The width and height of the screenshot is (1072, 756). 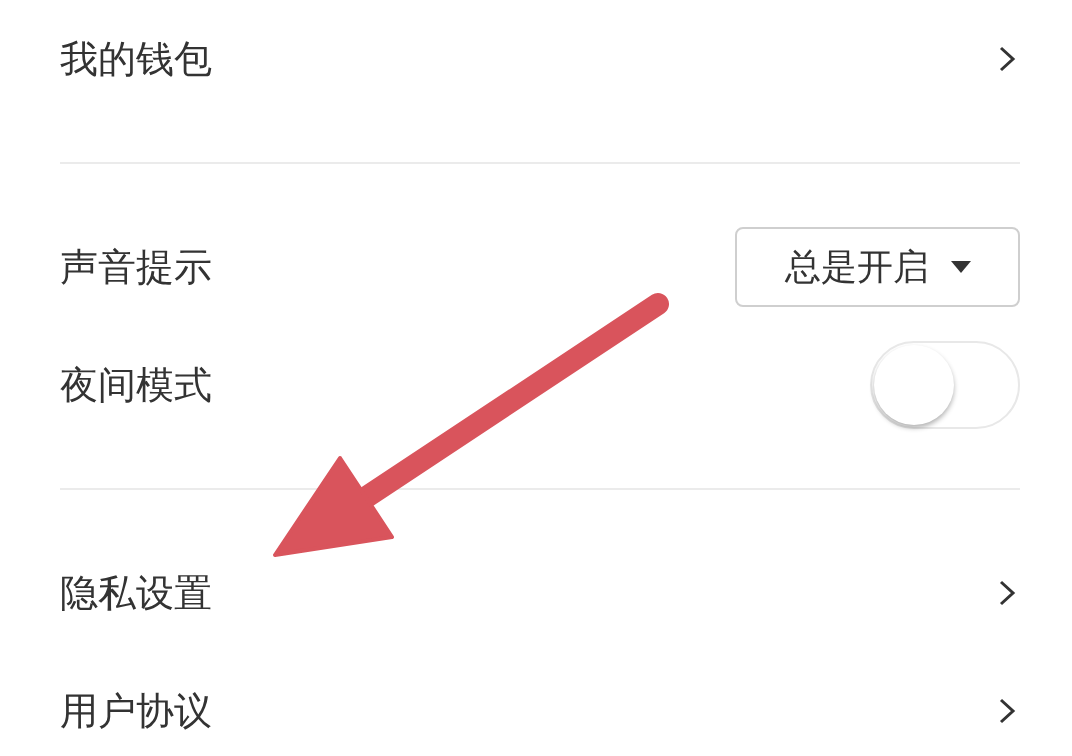 What do you see at coordinates (877, 267) in the screenshot?
I see `dropdown: 总是开启` at bounding box center [877, 267].